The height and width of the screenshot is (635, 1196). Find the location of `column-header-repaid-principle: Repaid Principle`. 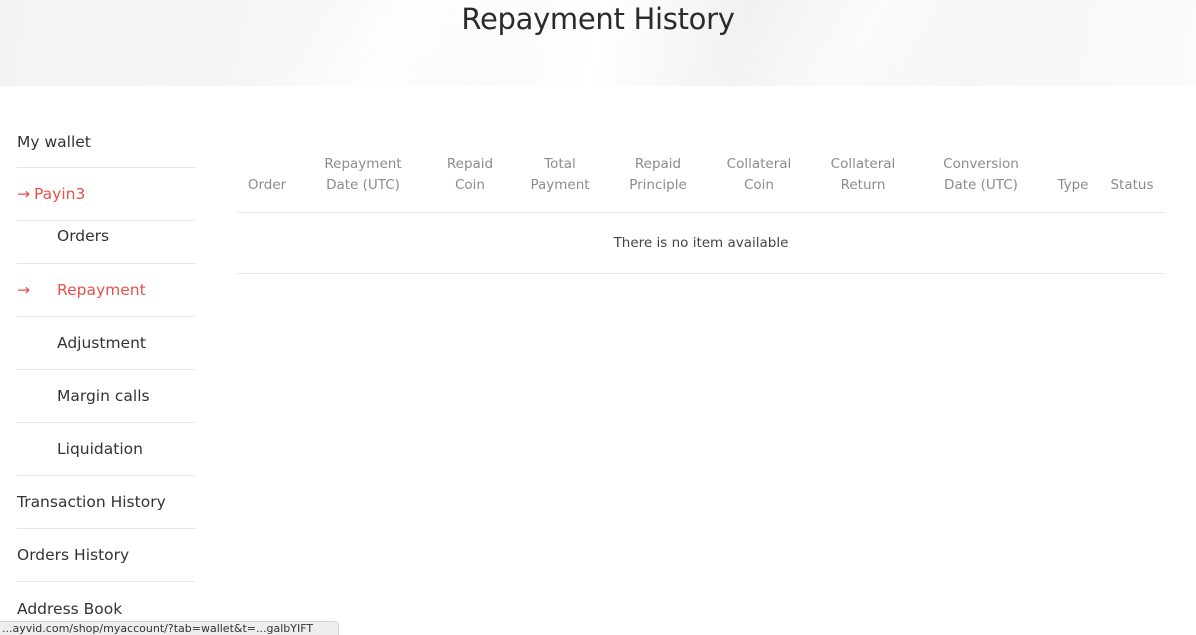

column-header-repaid-principle: Repaid Principle is located at coordinates (658, 174).